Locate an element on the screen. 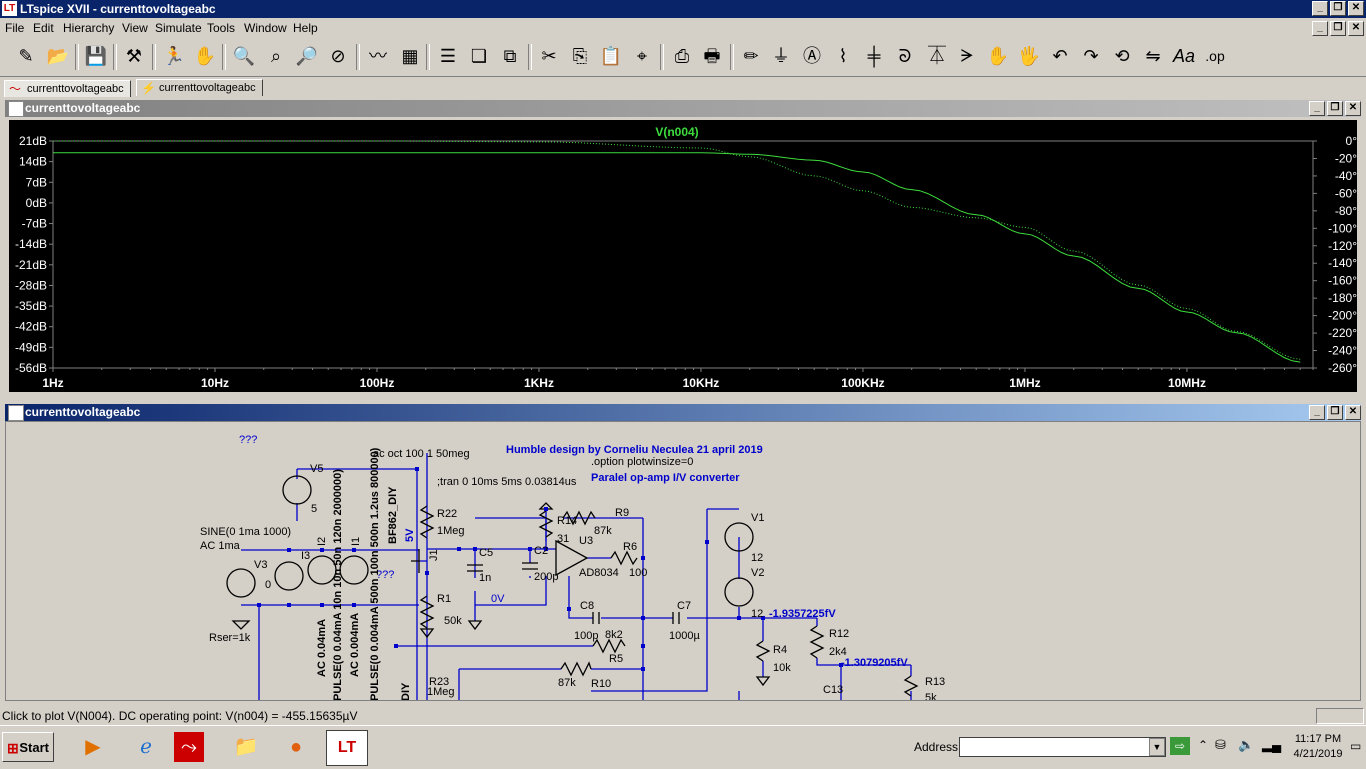  schematic-label: R4 is located at coordinates (780, 650).